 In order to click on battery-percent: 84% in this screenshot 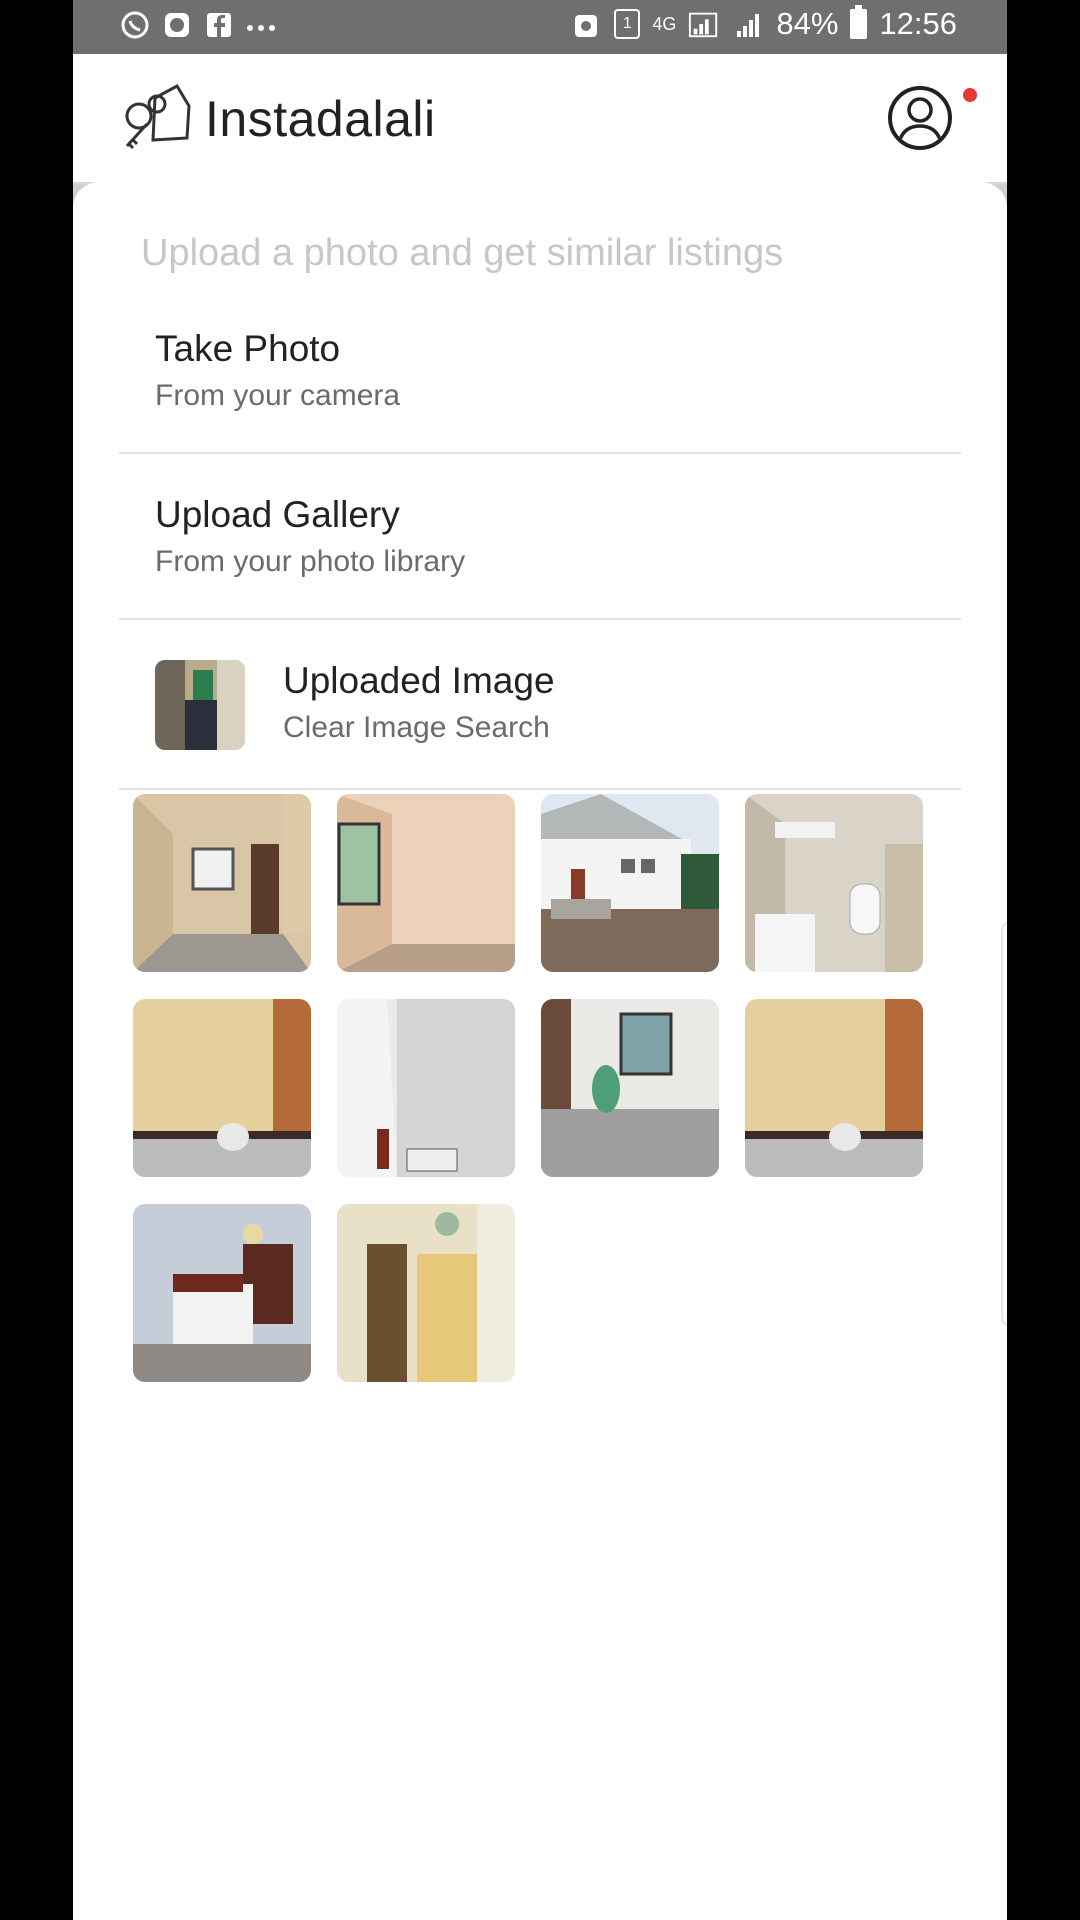, I will do `click(807, 23)`.